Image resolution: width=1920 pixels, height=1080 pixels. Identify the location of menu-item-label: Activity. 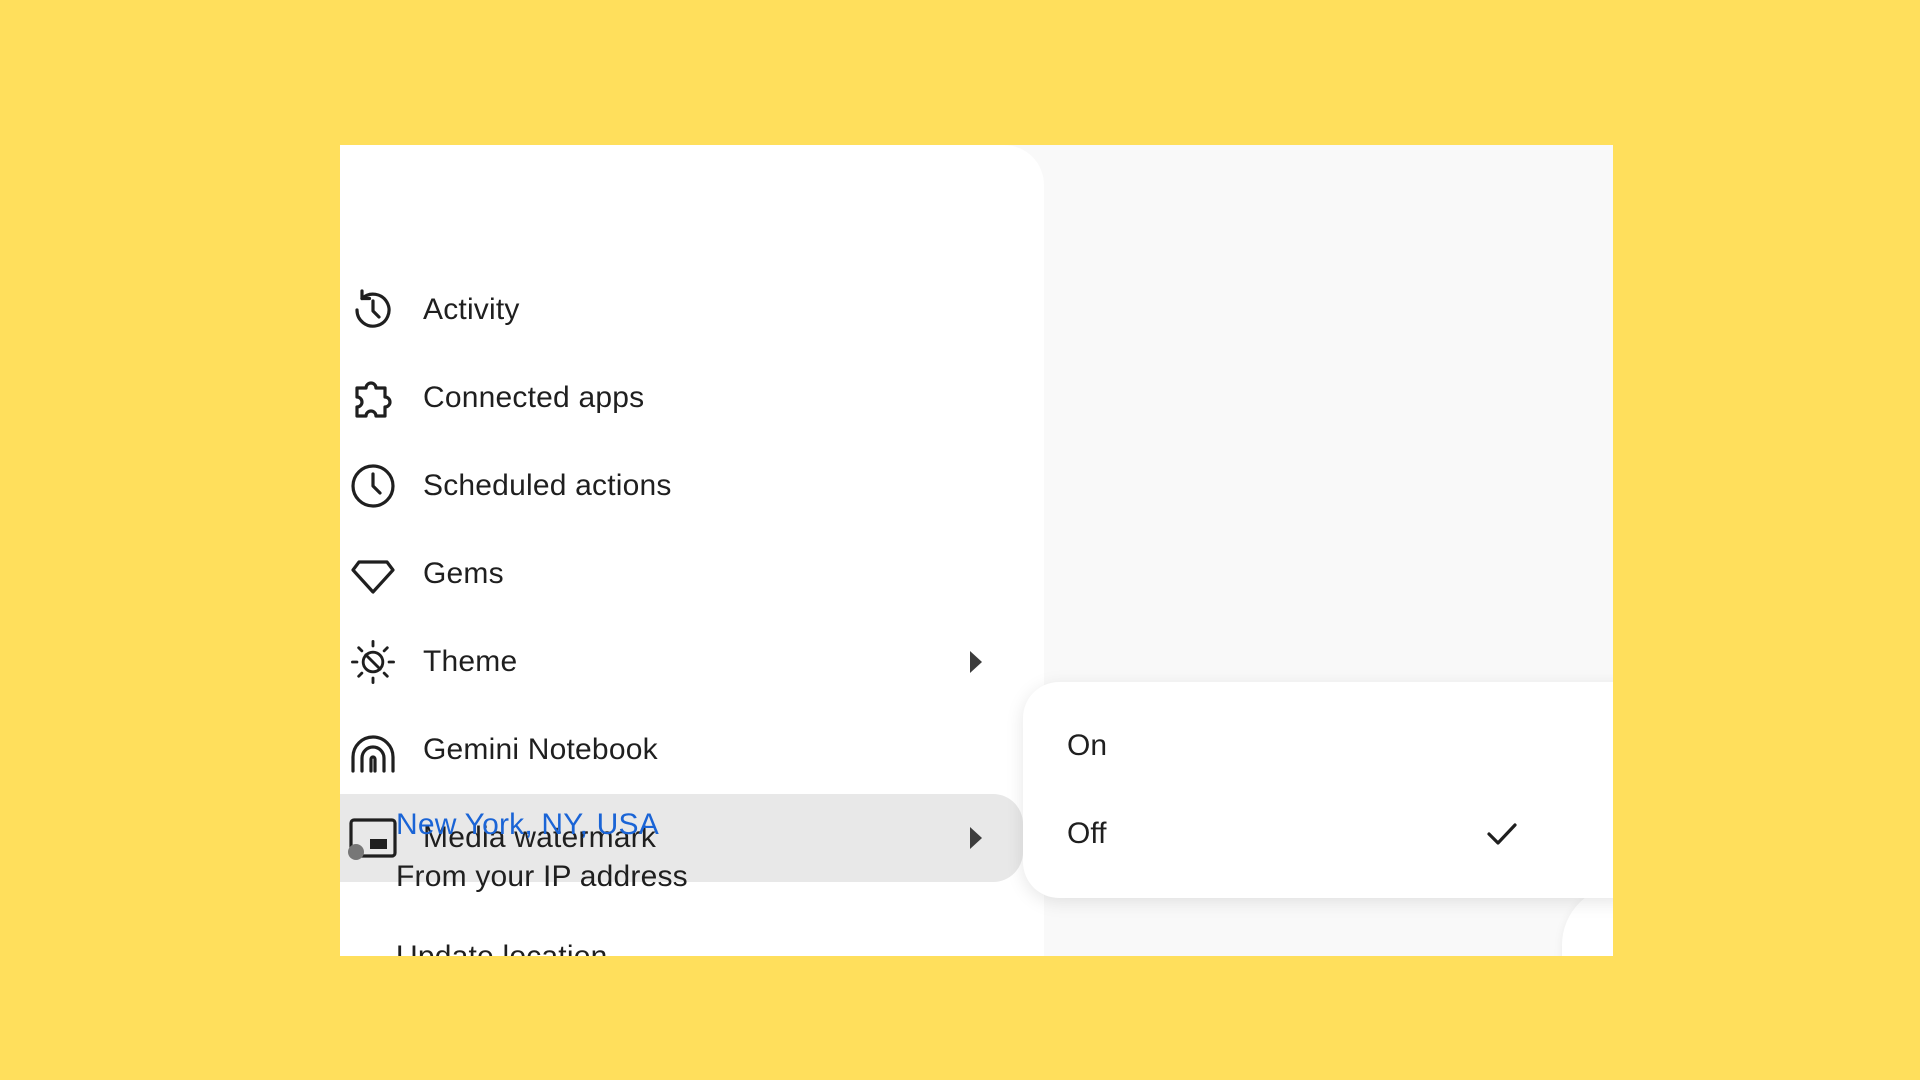
(471, 309).